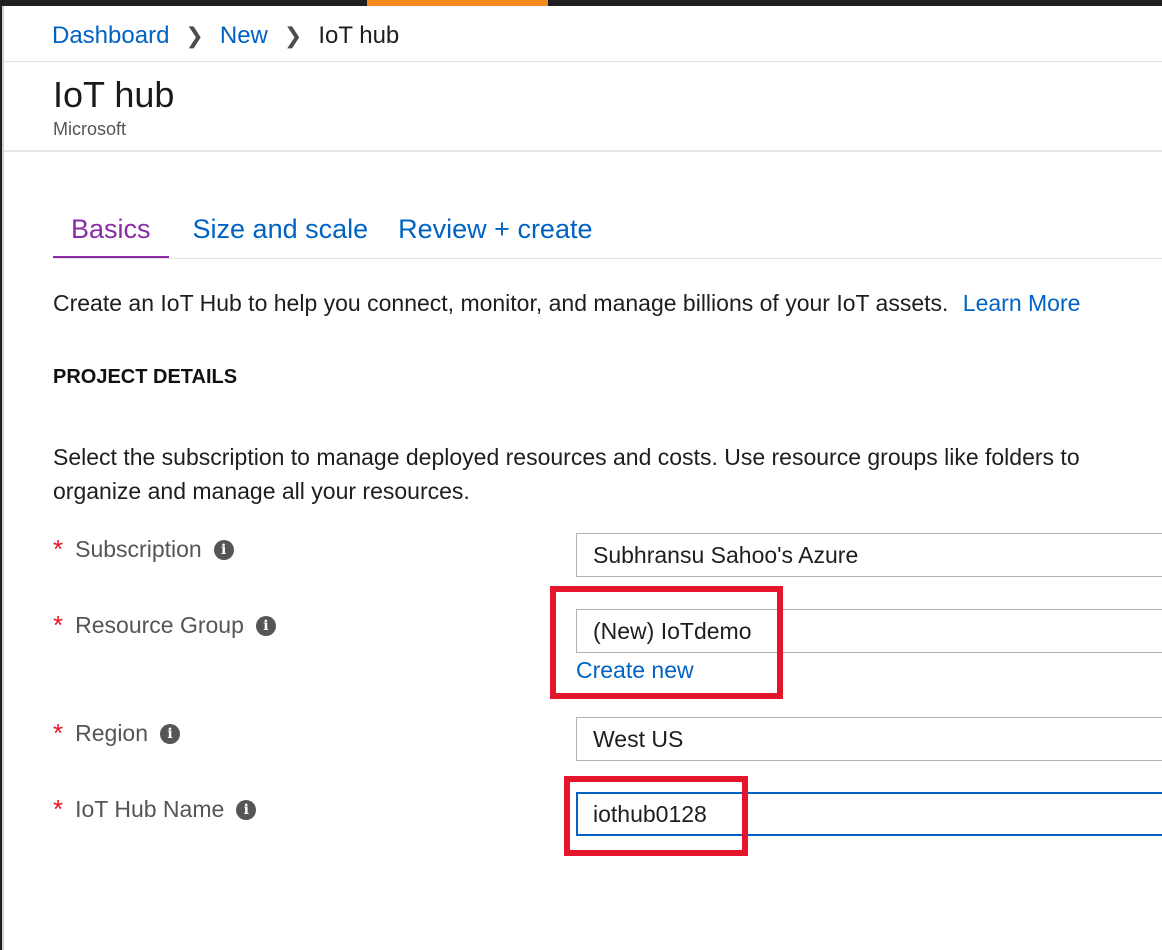 This screenshot has width=1162, height=950. I want to click on page-subtitle: Microsoft, so click(90, 129).